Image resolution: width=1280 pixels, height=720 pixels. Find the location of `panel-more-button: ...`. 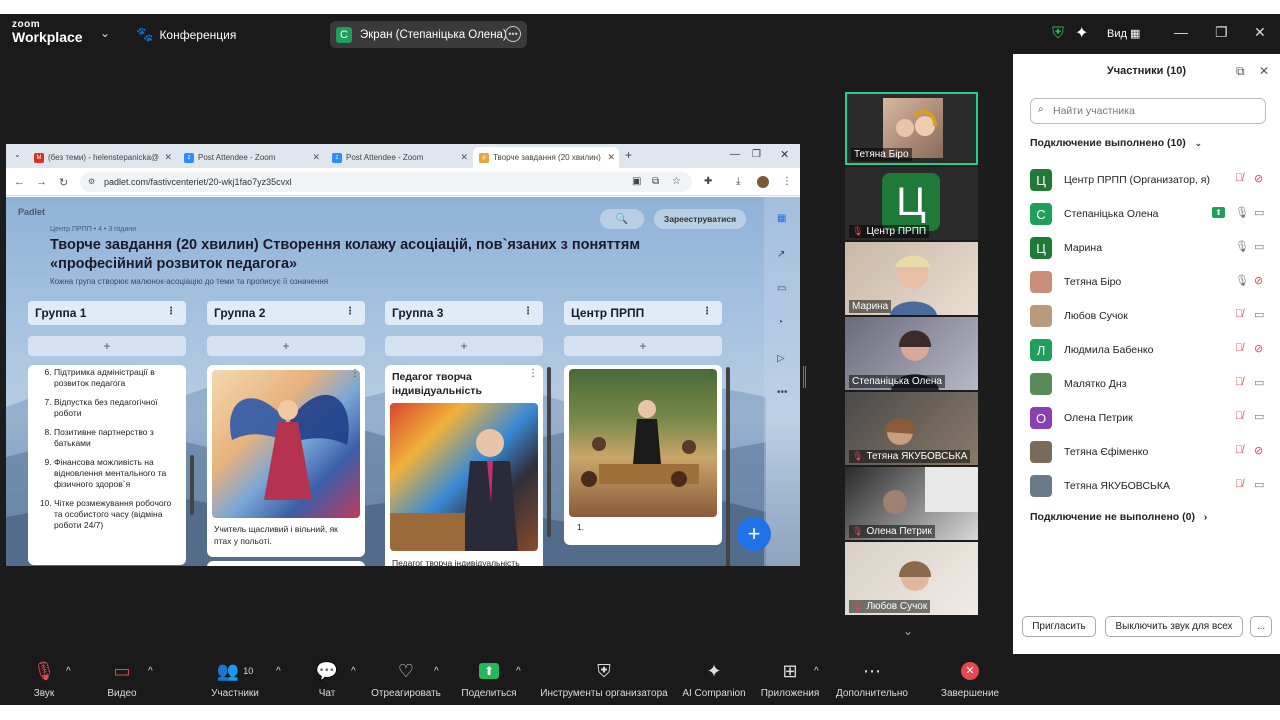

panel-more-button: ... is located at coordinates (1261, 626).